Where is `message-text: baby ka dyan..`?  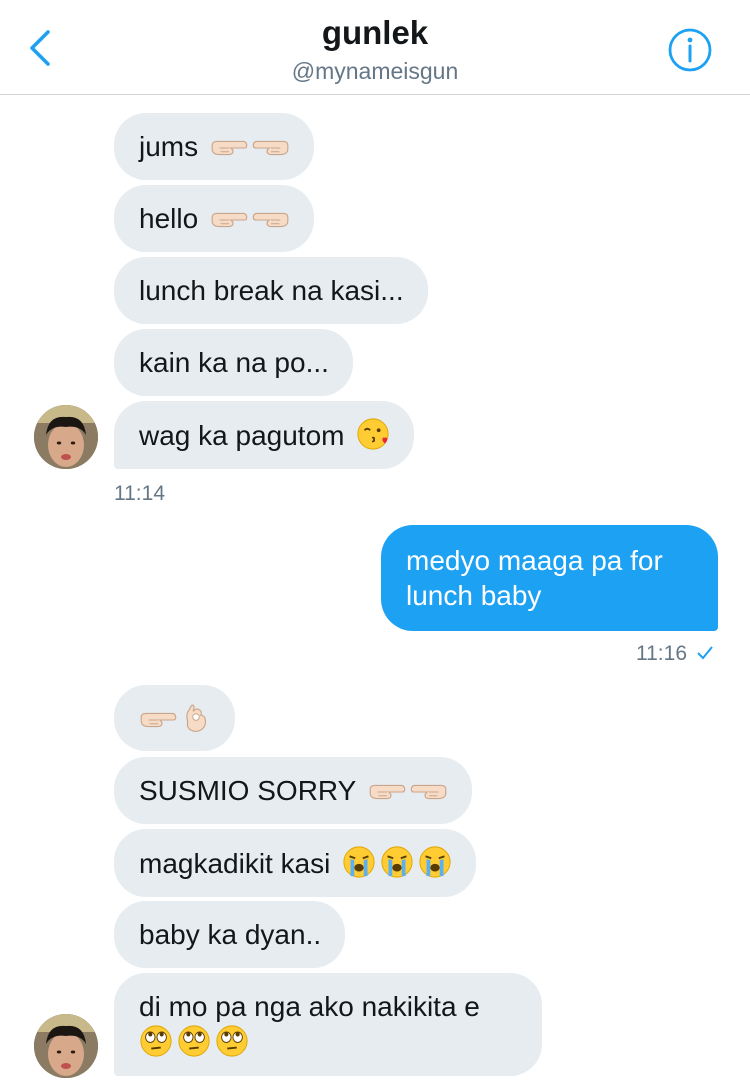
message-text: baby ka dyan.. is located at coordinates (230, 934).